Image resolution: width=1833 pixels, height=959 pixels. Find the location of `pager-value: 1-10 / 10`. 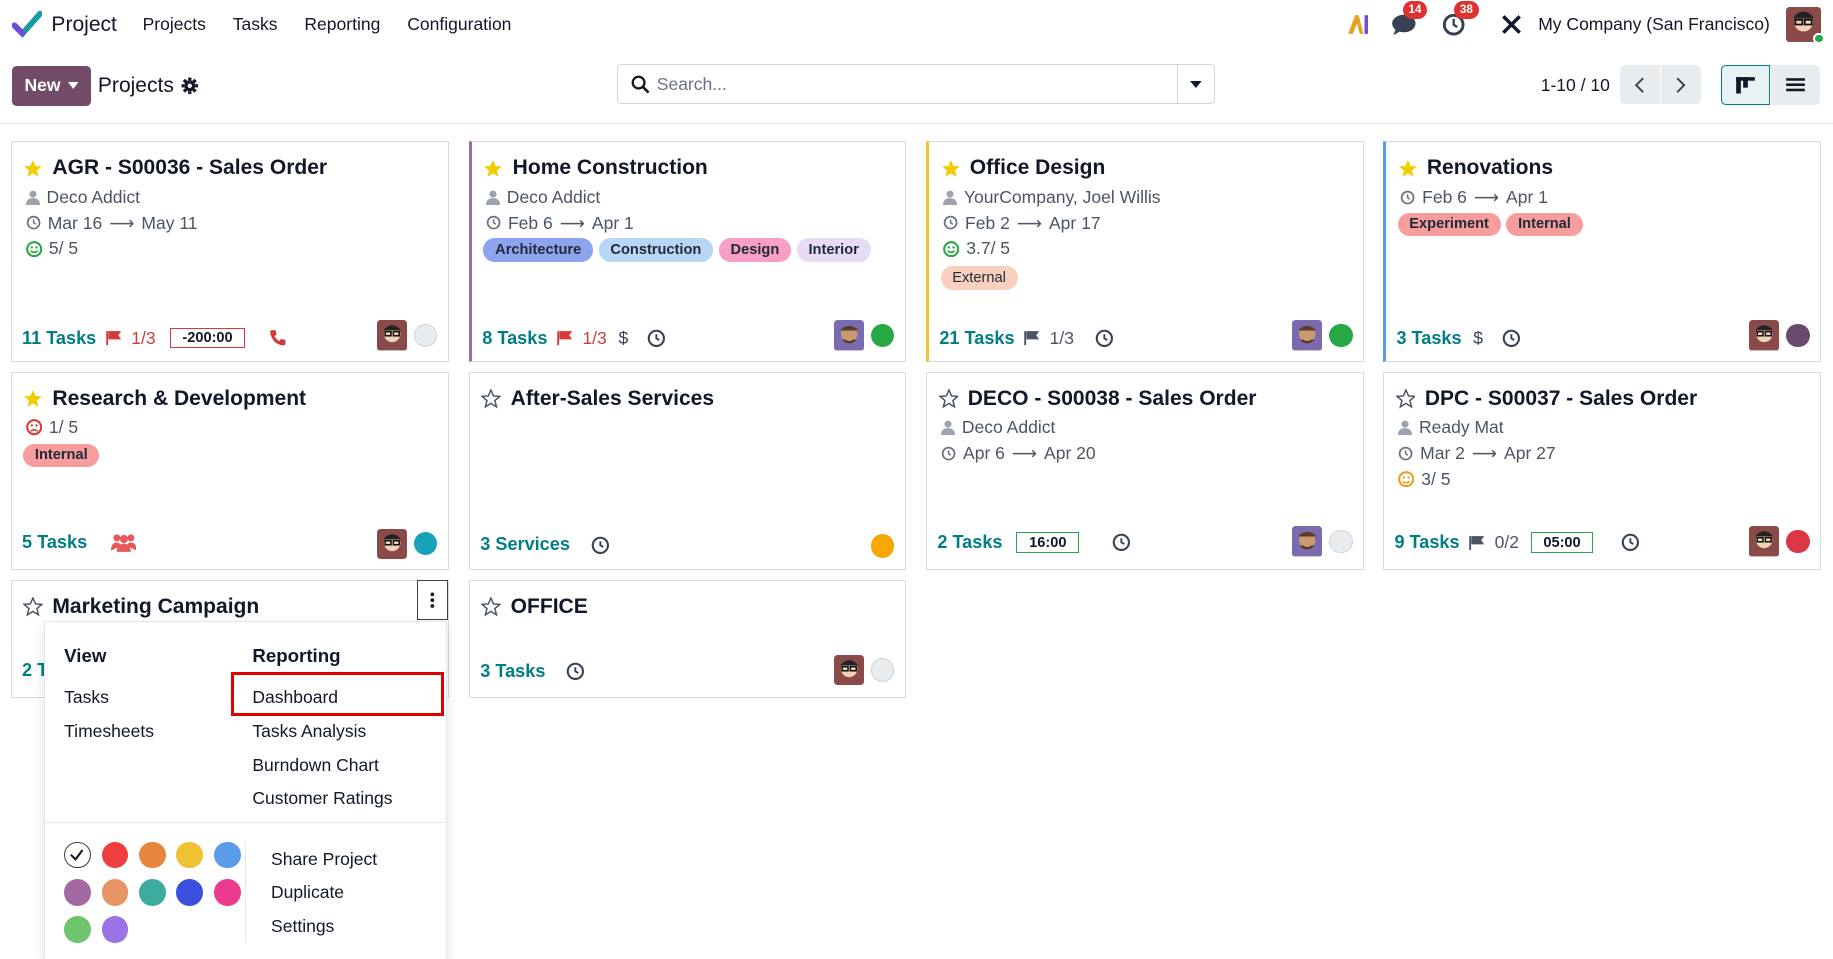

pager-value: 1-10 / 10 is located at coordinates (1575, 85).